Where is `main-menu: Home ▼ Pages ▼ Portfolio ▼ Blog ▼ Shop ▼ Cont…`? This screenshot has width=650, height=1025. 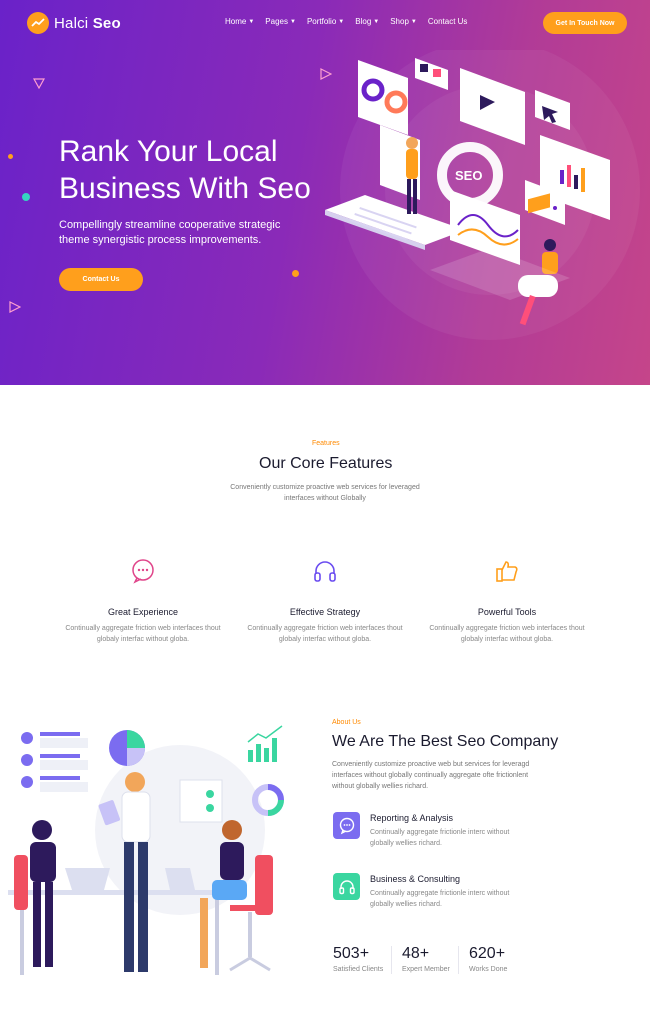 main-menu: Home ▼ Pages ▼ Portfolio ▼ Blog ▼ Shop ▼ Cont… is located at coordinates (346, 21).